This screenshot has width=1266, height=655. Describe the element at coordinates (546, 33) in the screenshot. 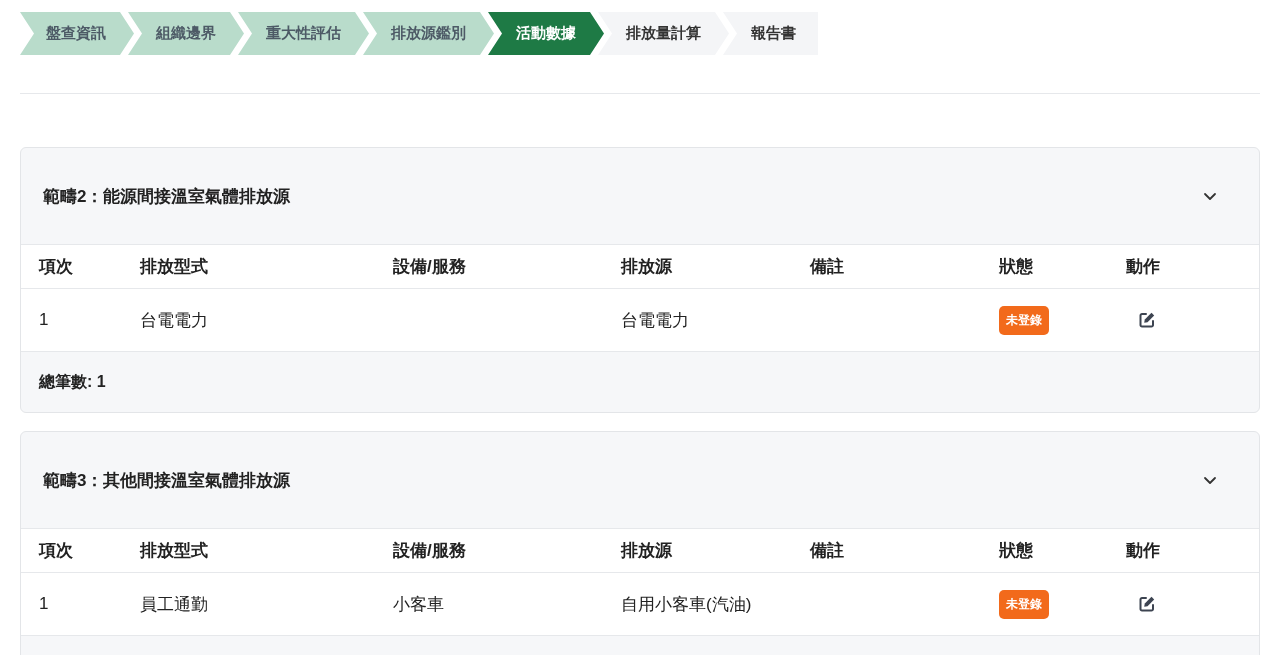

I see `step-tab: 活動數據` at that location.